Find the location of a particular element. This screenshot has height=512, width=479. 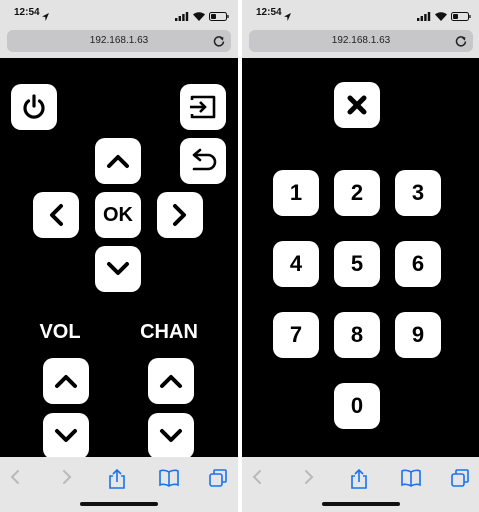

input-source-button is located at coordinates (203, 107).